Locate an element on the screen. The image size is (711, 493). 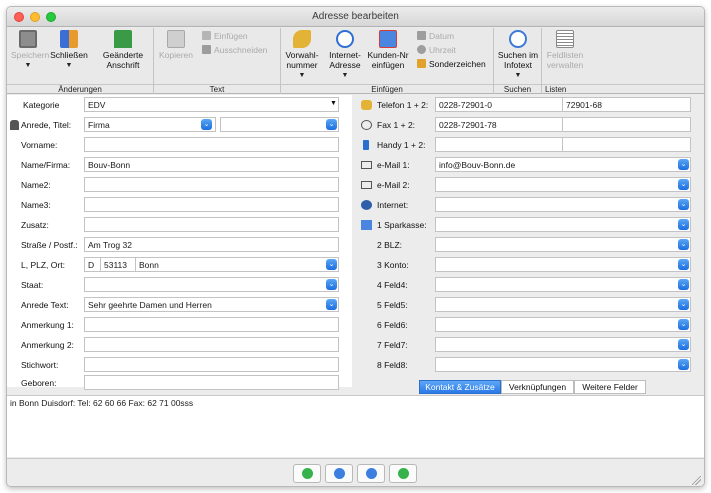
konto-input is located at coordinates (563, 264).